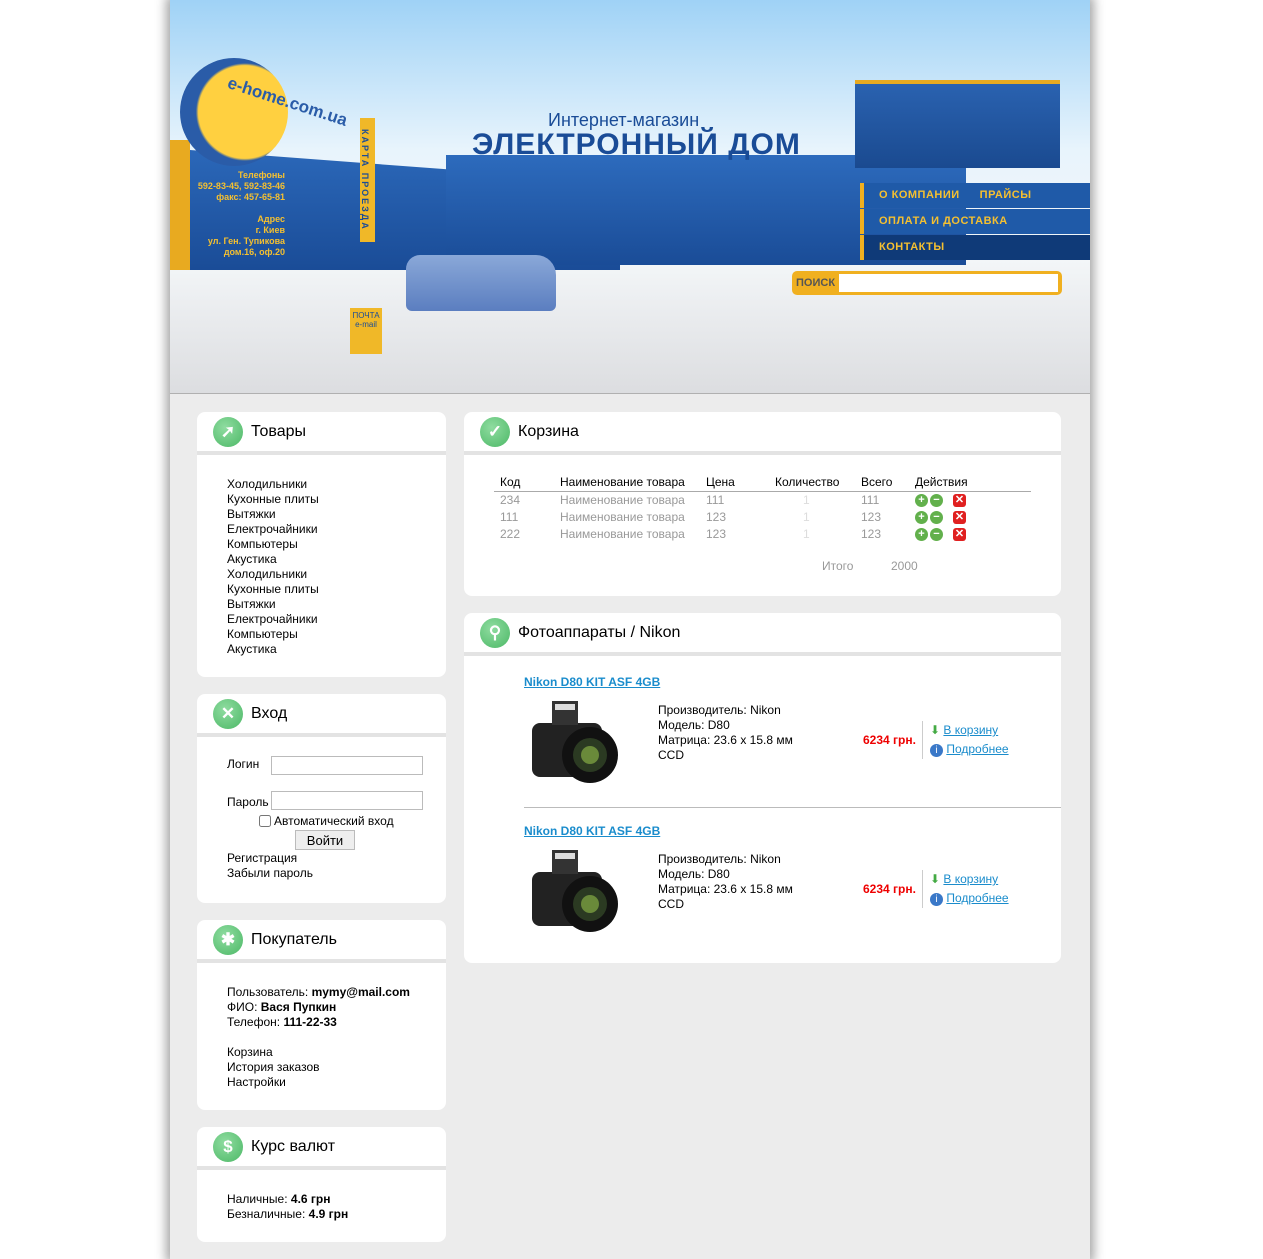 The image size is (1263, 1259). What do you see at coordinates (762, 499) in the screenshot?
I see `cart-row: 234 Наименование товара 111 1 111 + − ✕` at bounding box center [762, 499].